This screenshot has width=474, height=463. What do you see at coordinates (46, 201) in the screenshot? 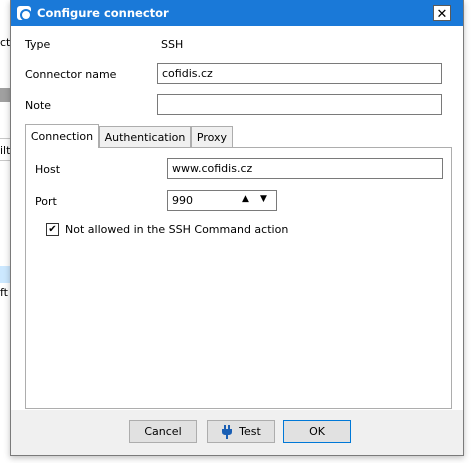
I see `port-label: Port` at bounding box center [46, 201].